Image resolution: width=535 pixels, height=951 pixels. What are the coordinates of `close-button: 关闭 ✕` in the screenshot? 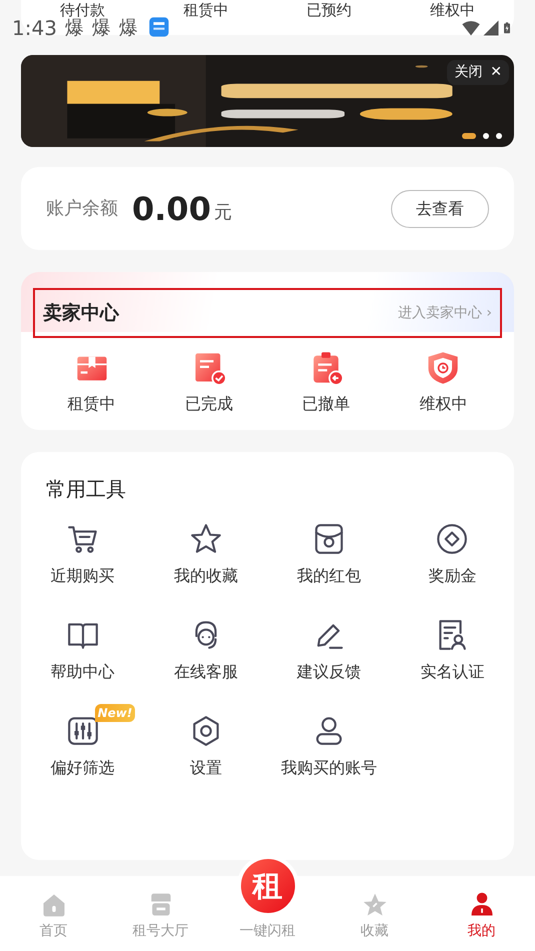 It's located at (478, 72).